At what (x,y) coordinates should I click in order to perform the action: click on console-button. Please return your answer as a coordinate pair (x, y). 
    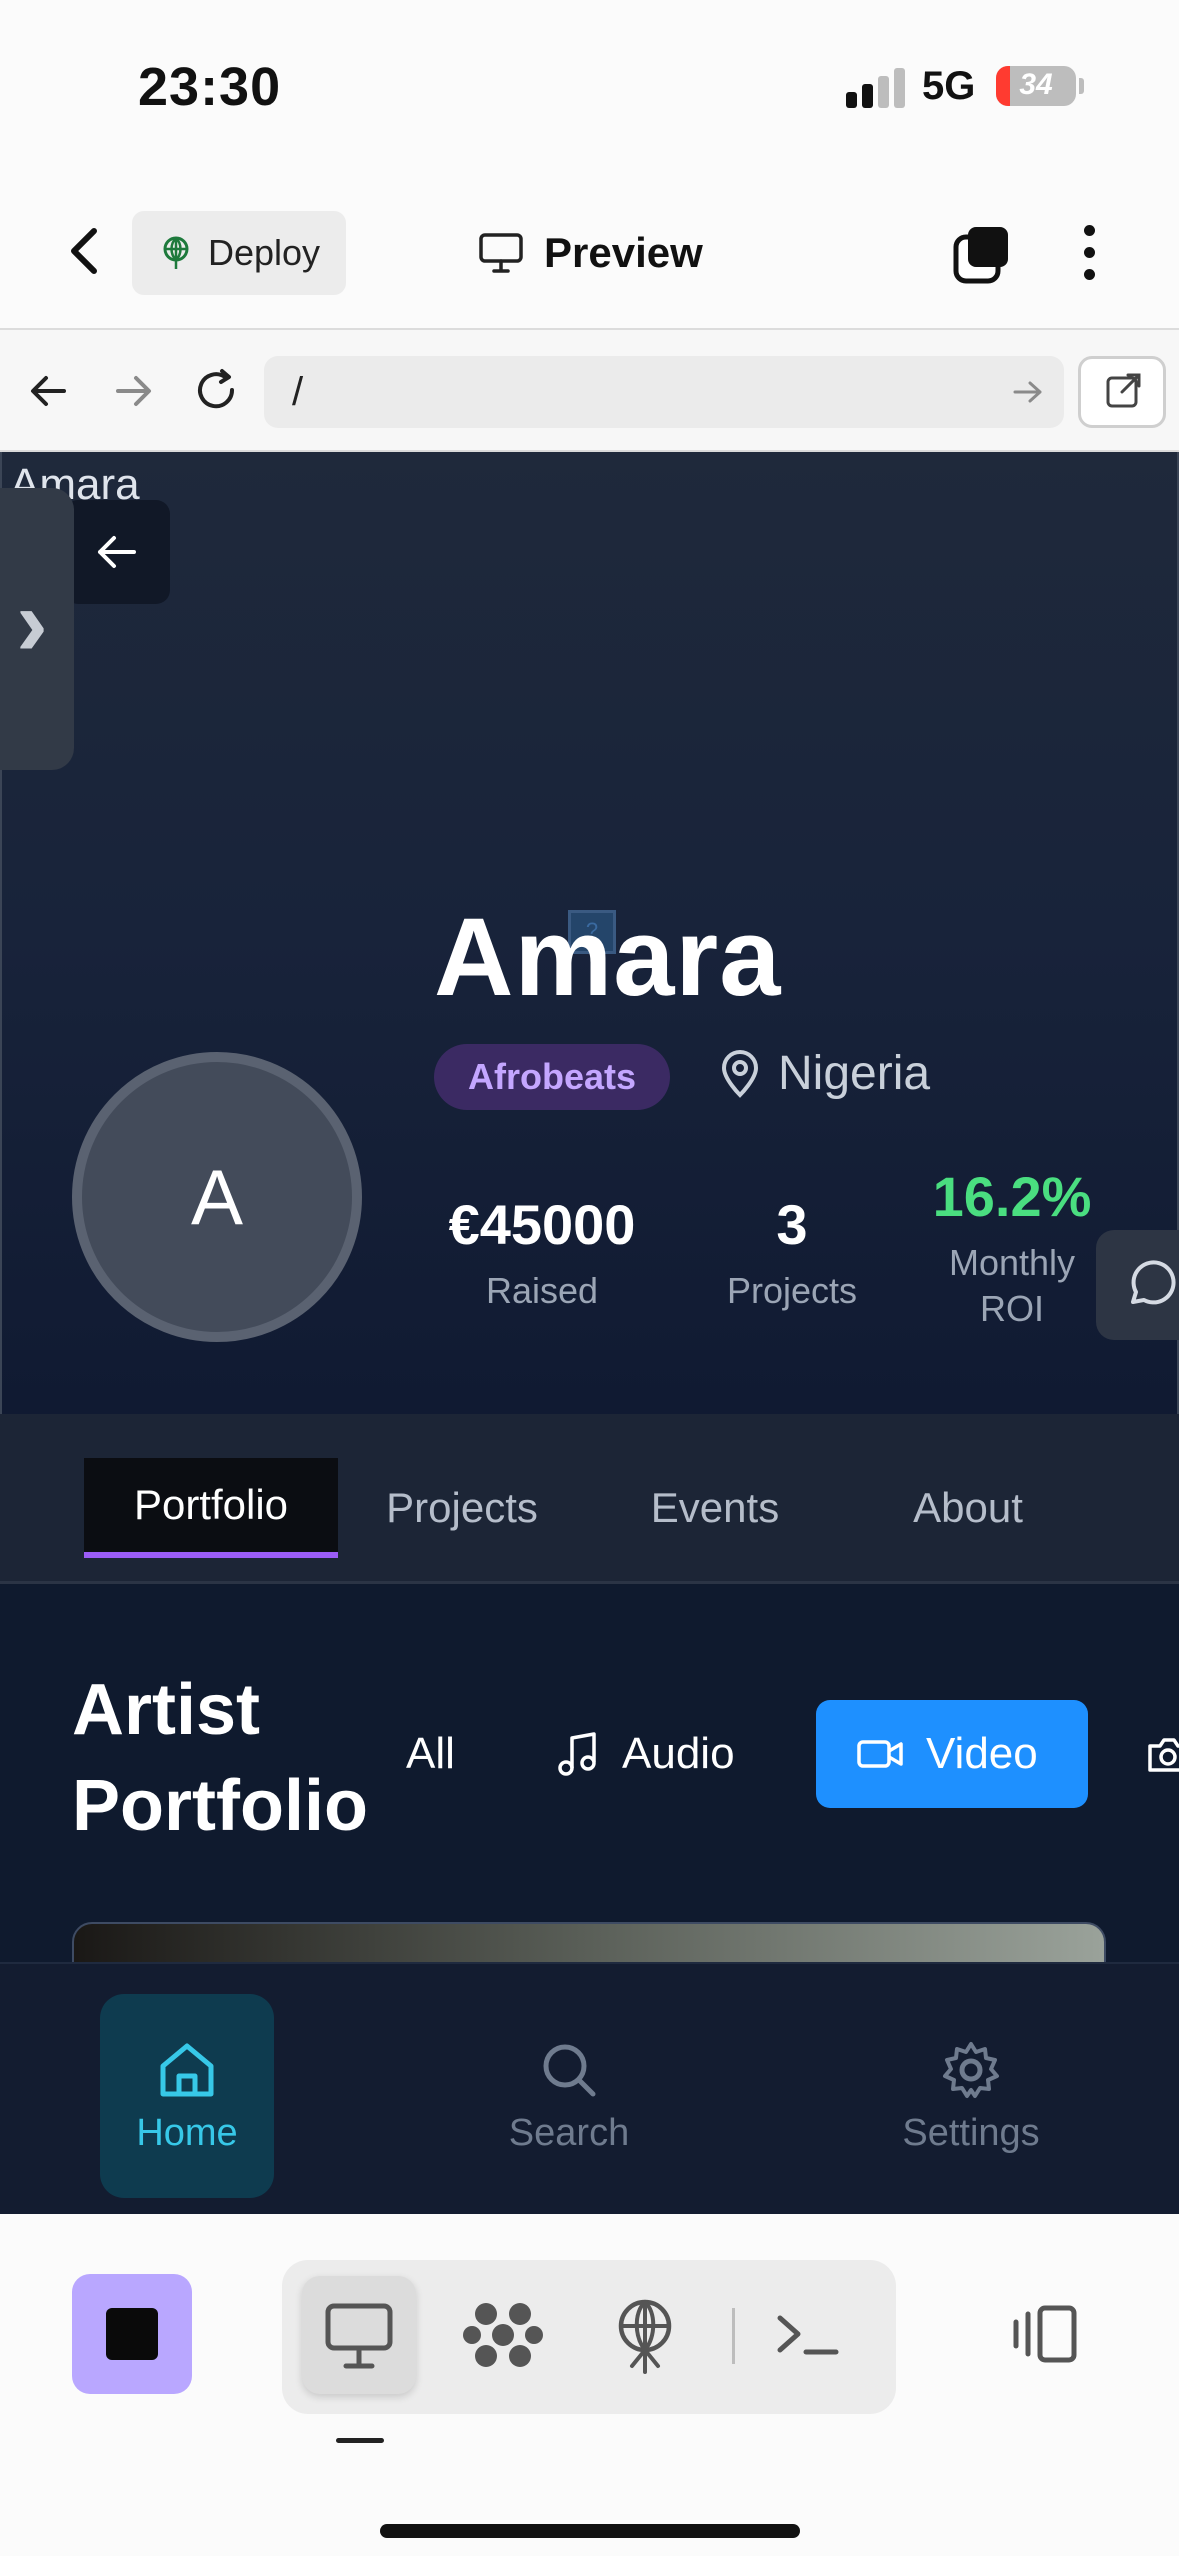
    Looking at the image, I should click on (809, 2335).